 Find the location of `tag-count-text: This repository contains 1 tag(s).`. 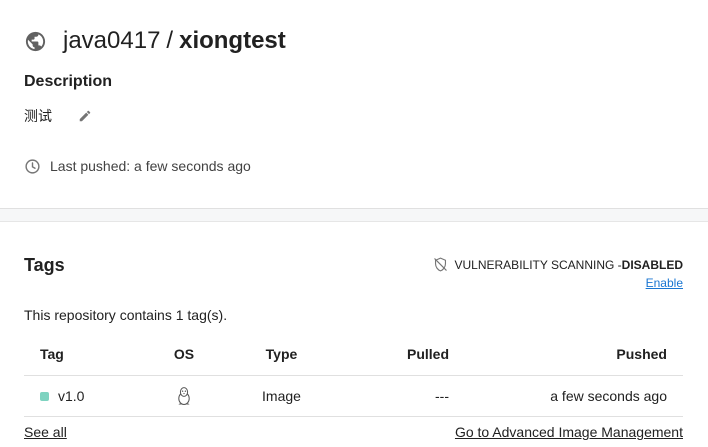

tag-count-text: This repository contains 1 tag(s). is located at coordinates (126, 315).